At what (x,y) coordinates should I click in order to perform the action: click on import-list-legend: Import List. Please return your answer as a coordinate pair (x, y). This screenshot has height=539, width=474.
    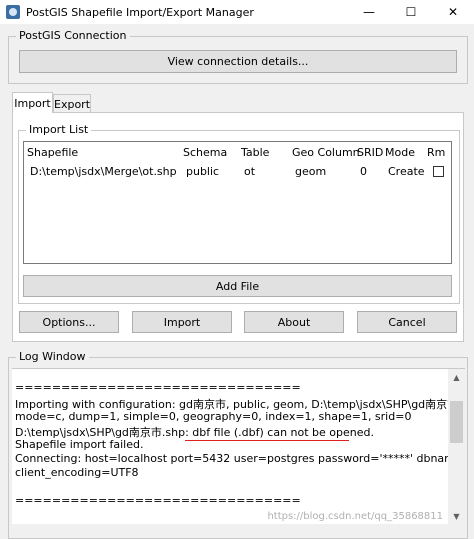
    Looking at the image, I should click on (59, 129).